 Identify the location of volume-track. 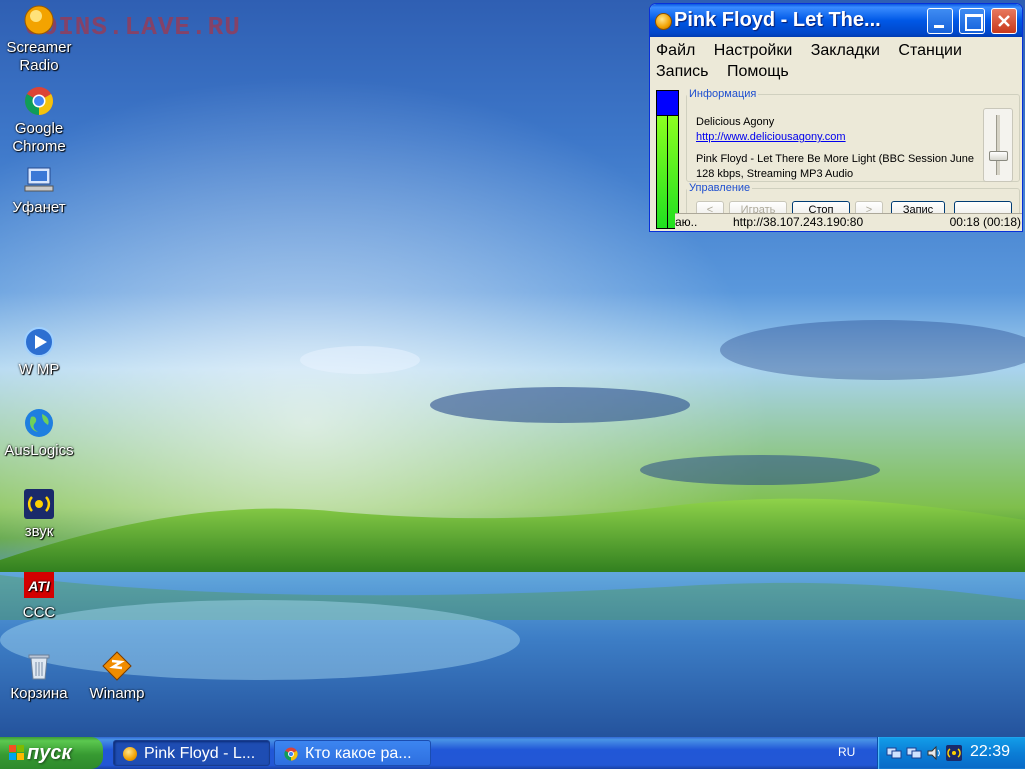
(998, 145).